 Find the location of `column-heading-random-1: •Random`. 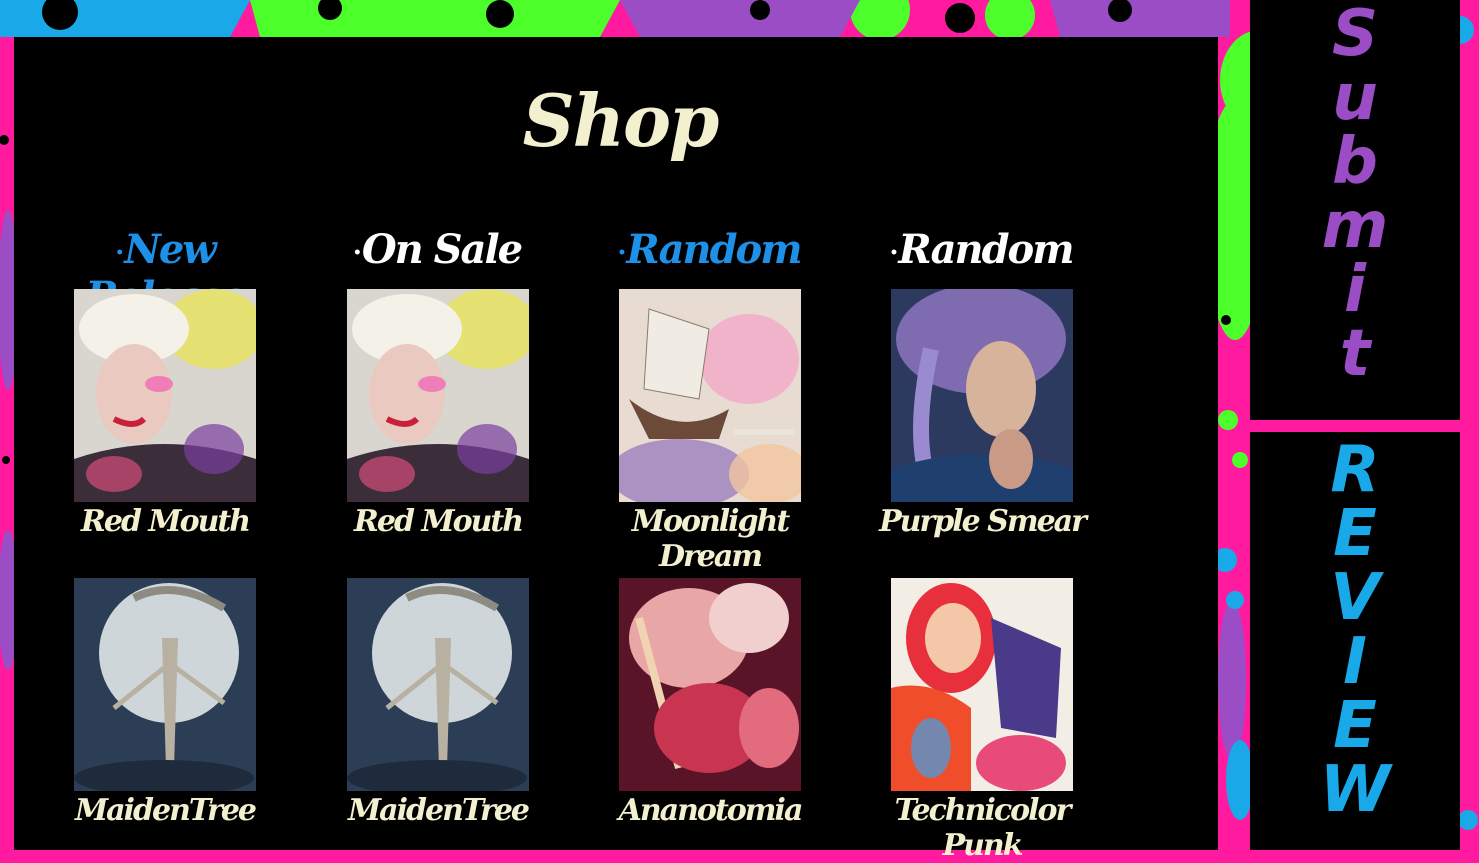

column-heading-random-1: •Random is located at coordinates (709, 251).